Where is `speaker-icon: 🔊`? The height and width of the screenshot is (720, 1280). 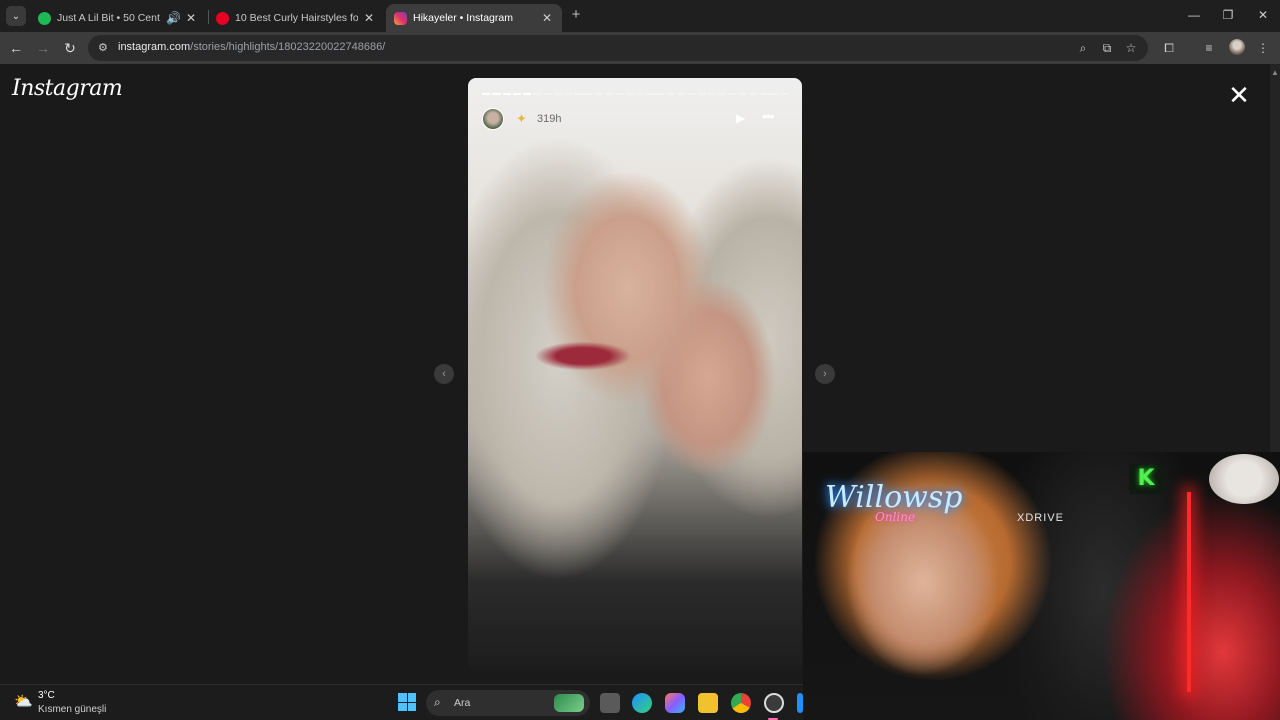 speaker-icon: 🔊 is located at coordinates (173, 18).